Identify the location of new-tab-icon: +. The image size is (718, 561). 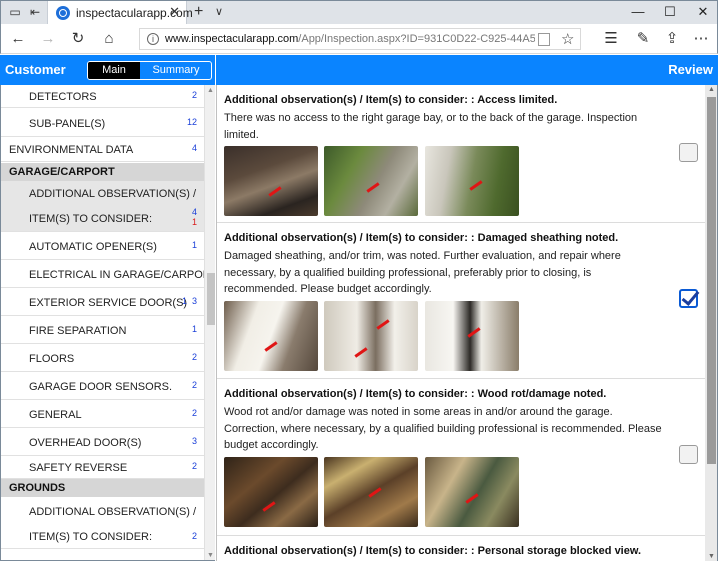
(198, 12).